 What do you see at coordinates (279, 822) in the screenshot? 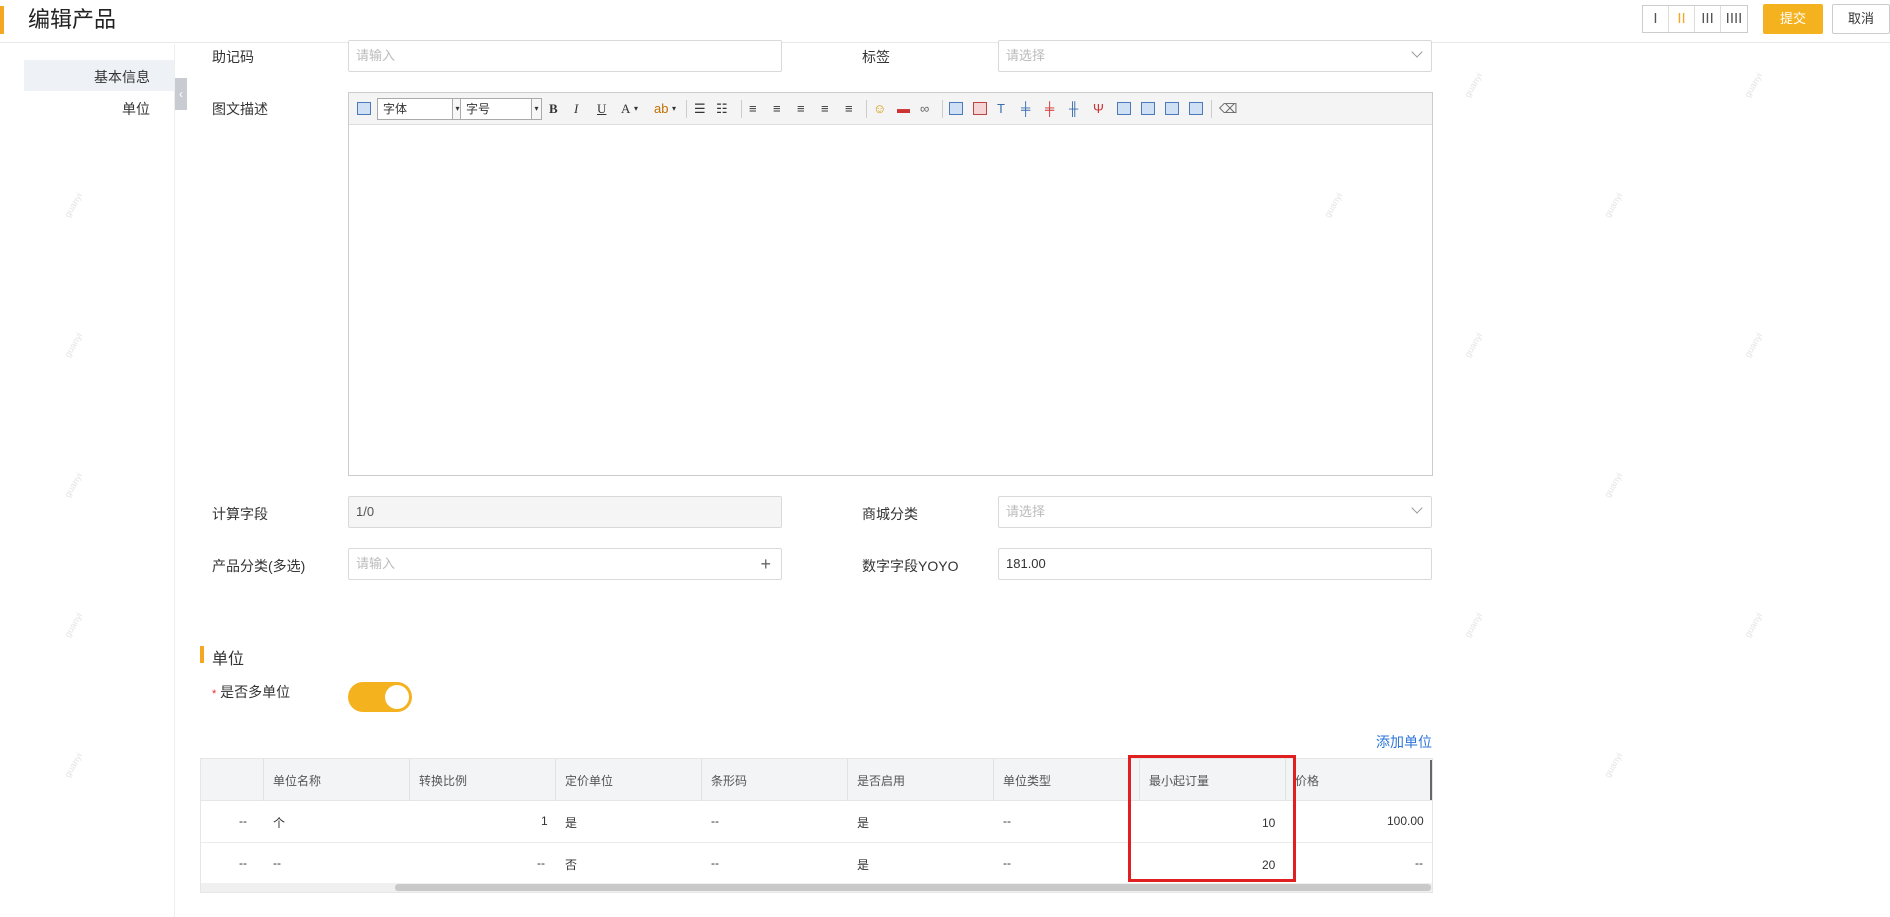
I see `unit-name-cell: 个` at bounding box center [279, 822].